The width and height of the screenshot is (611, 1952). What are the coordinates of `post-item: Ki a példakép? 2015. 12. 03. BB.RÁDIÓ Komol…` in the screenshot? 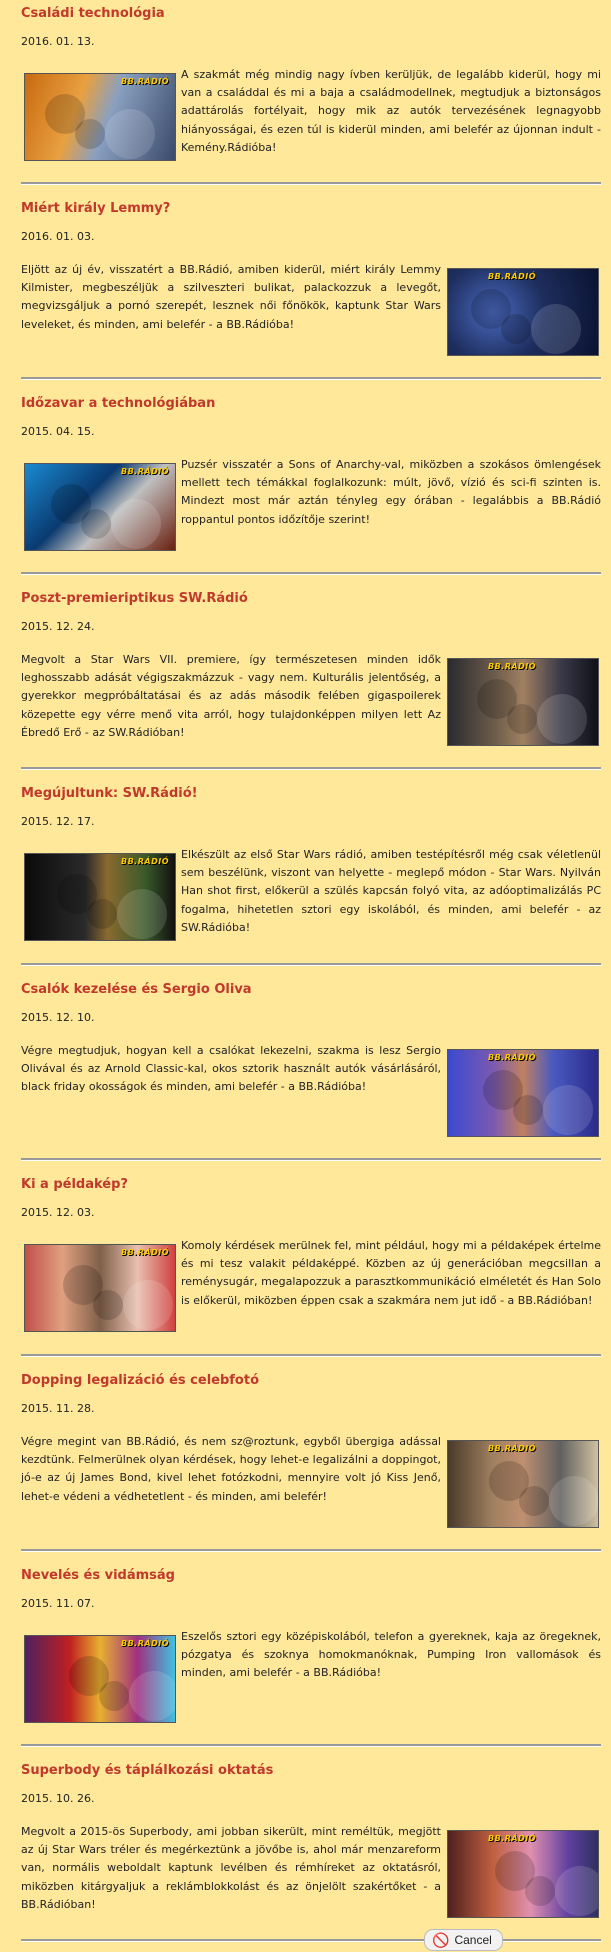 It's located at (305, 1269).